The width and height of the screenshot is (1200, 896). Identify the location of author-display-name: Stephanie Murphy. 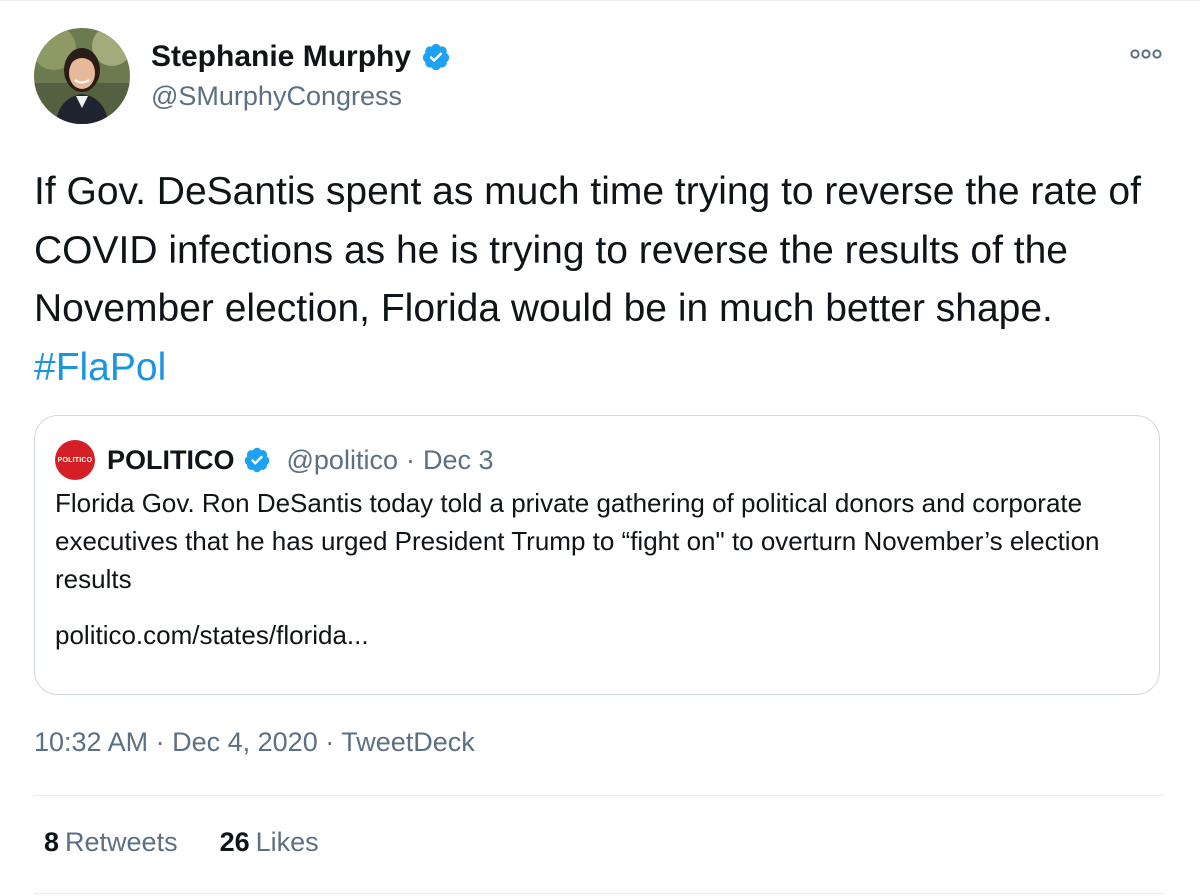
(281, 57).